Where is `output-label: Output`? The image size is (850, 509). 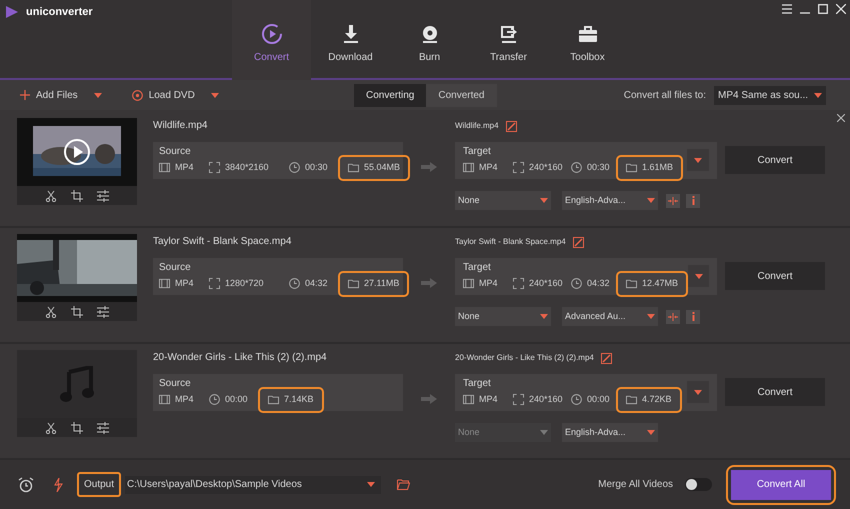
output-label: Output is located at coordinates (99, 484).